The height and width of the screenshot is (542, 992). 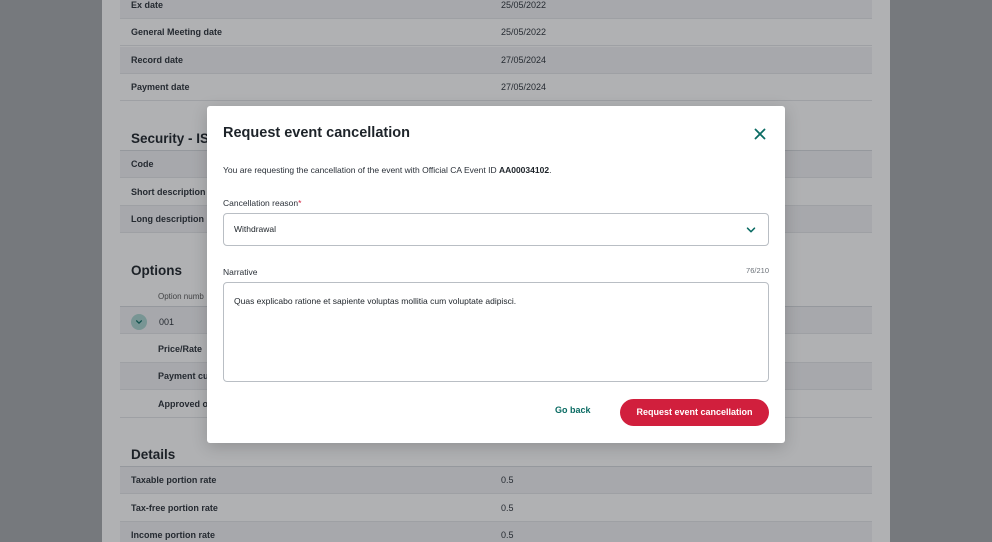 I want to click on narrative-label: Narrative, so click(x=240, y=272).